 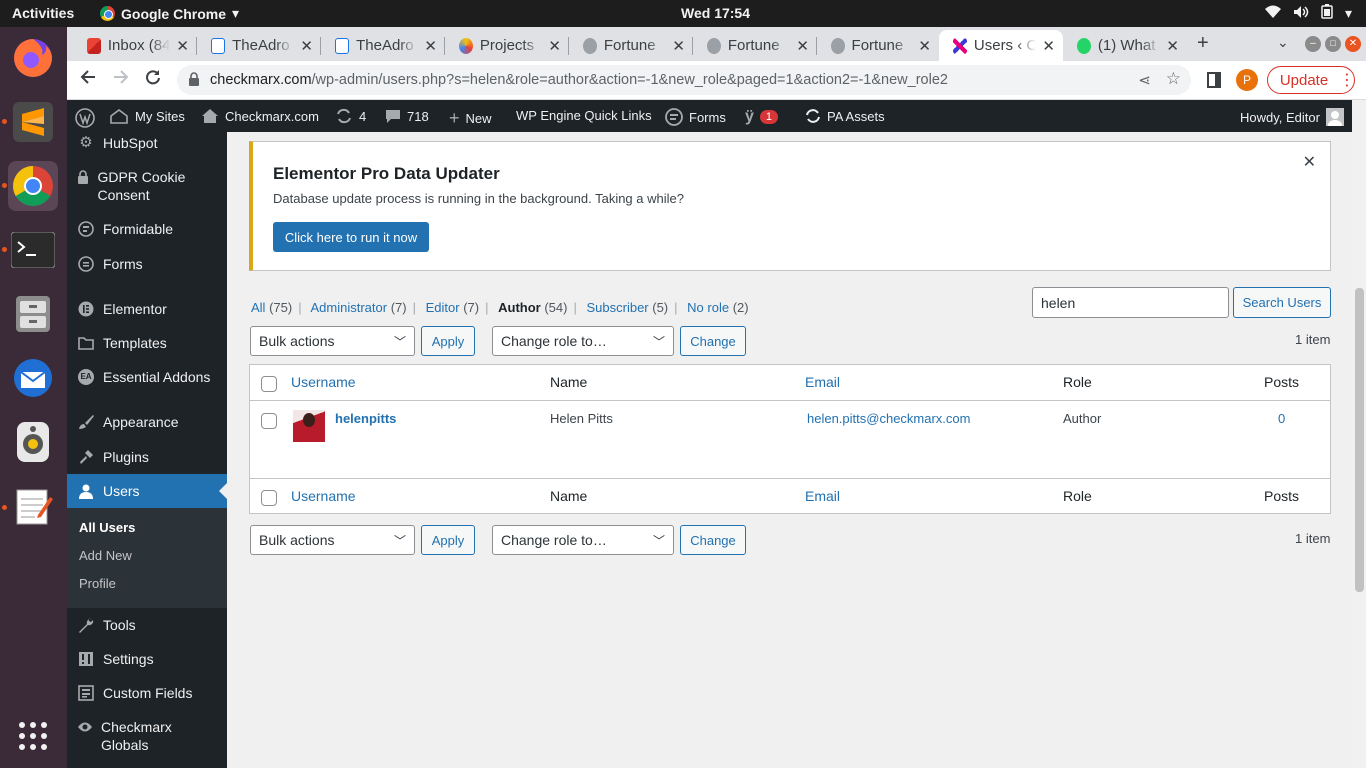 What do you see at coordinates (147, 309) in the screenshot?
I see `sidebar-item-elementor: Elementor` at bounding box center [147, 309].